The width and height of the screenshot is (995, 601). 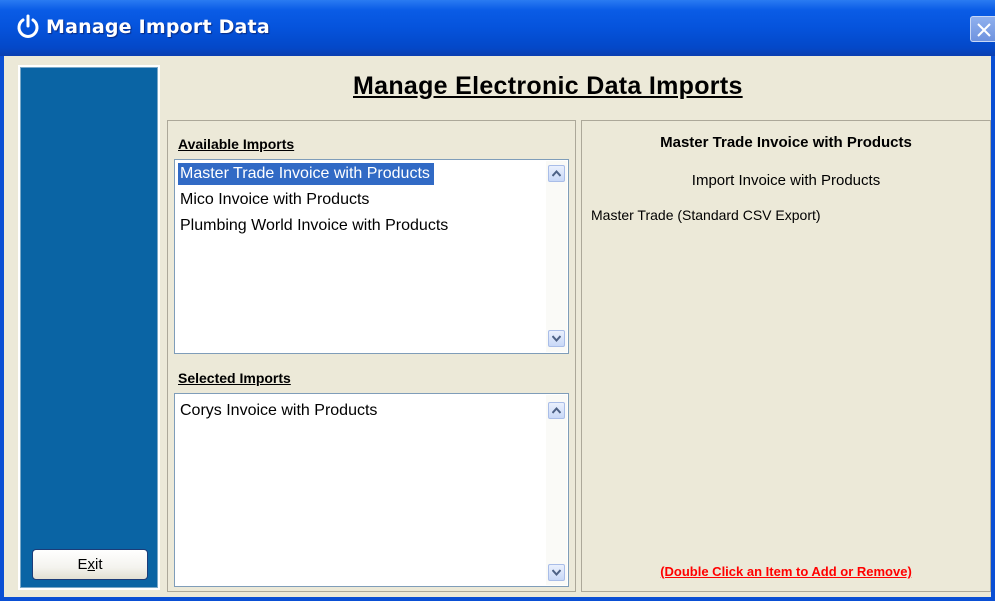 What do you see at coordinates (275, 200) in the screenshot?
I see `list-item: Mico Invoice with Products` at bounding box center [275, 200].